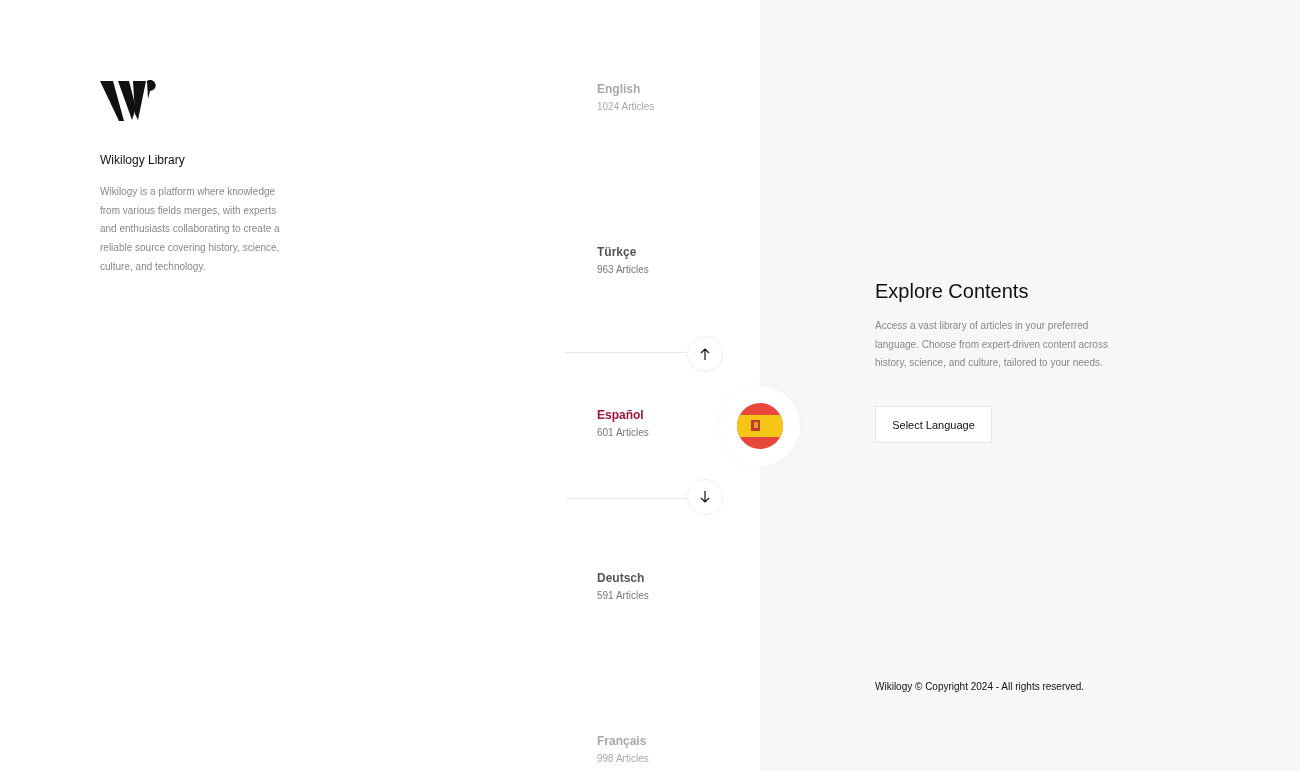 This screenshot has height=771, width=1300. I want to click on scroll-down-button, so click(705, 497).